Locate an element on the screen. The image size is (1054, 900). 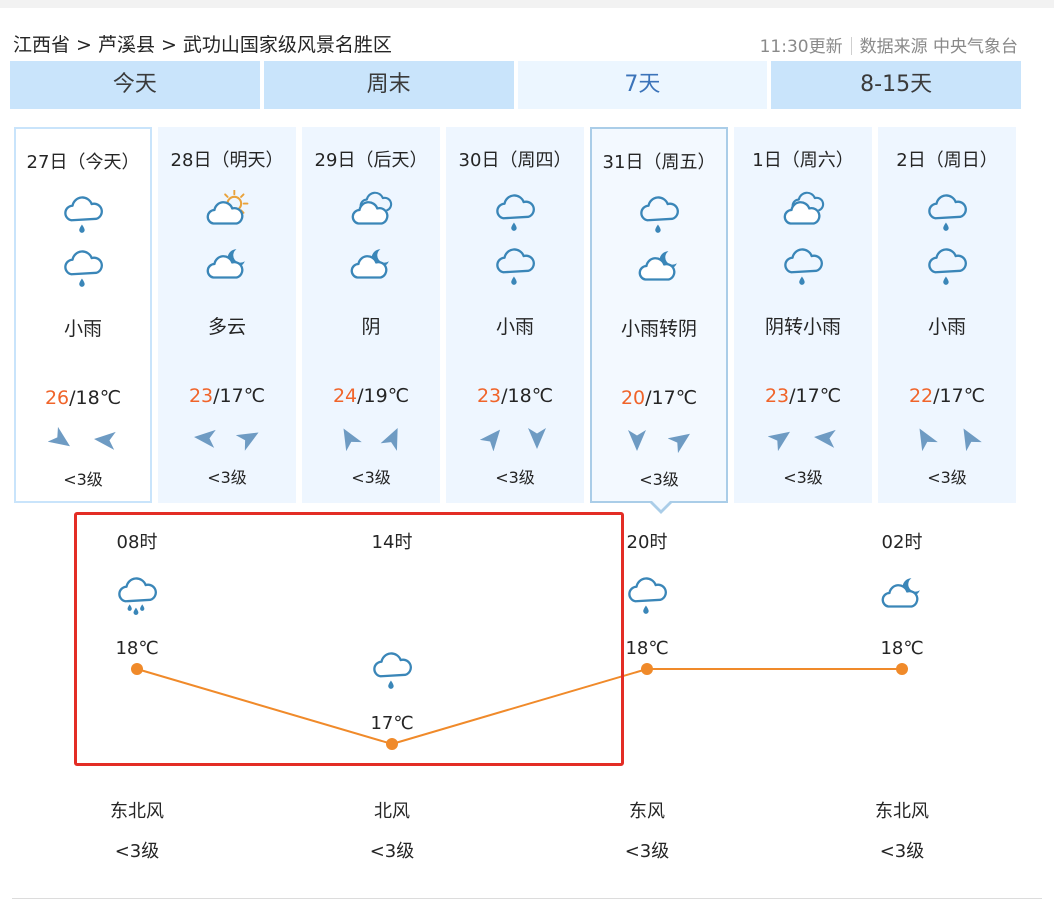
day-high-temp: 26 is located at coordinates (57, 398).